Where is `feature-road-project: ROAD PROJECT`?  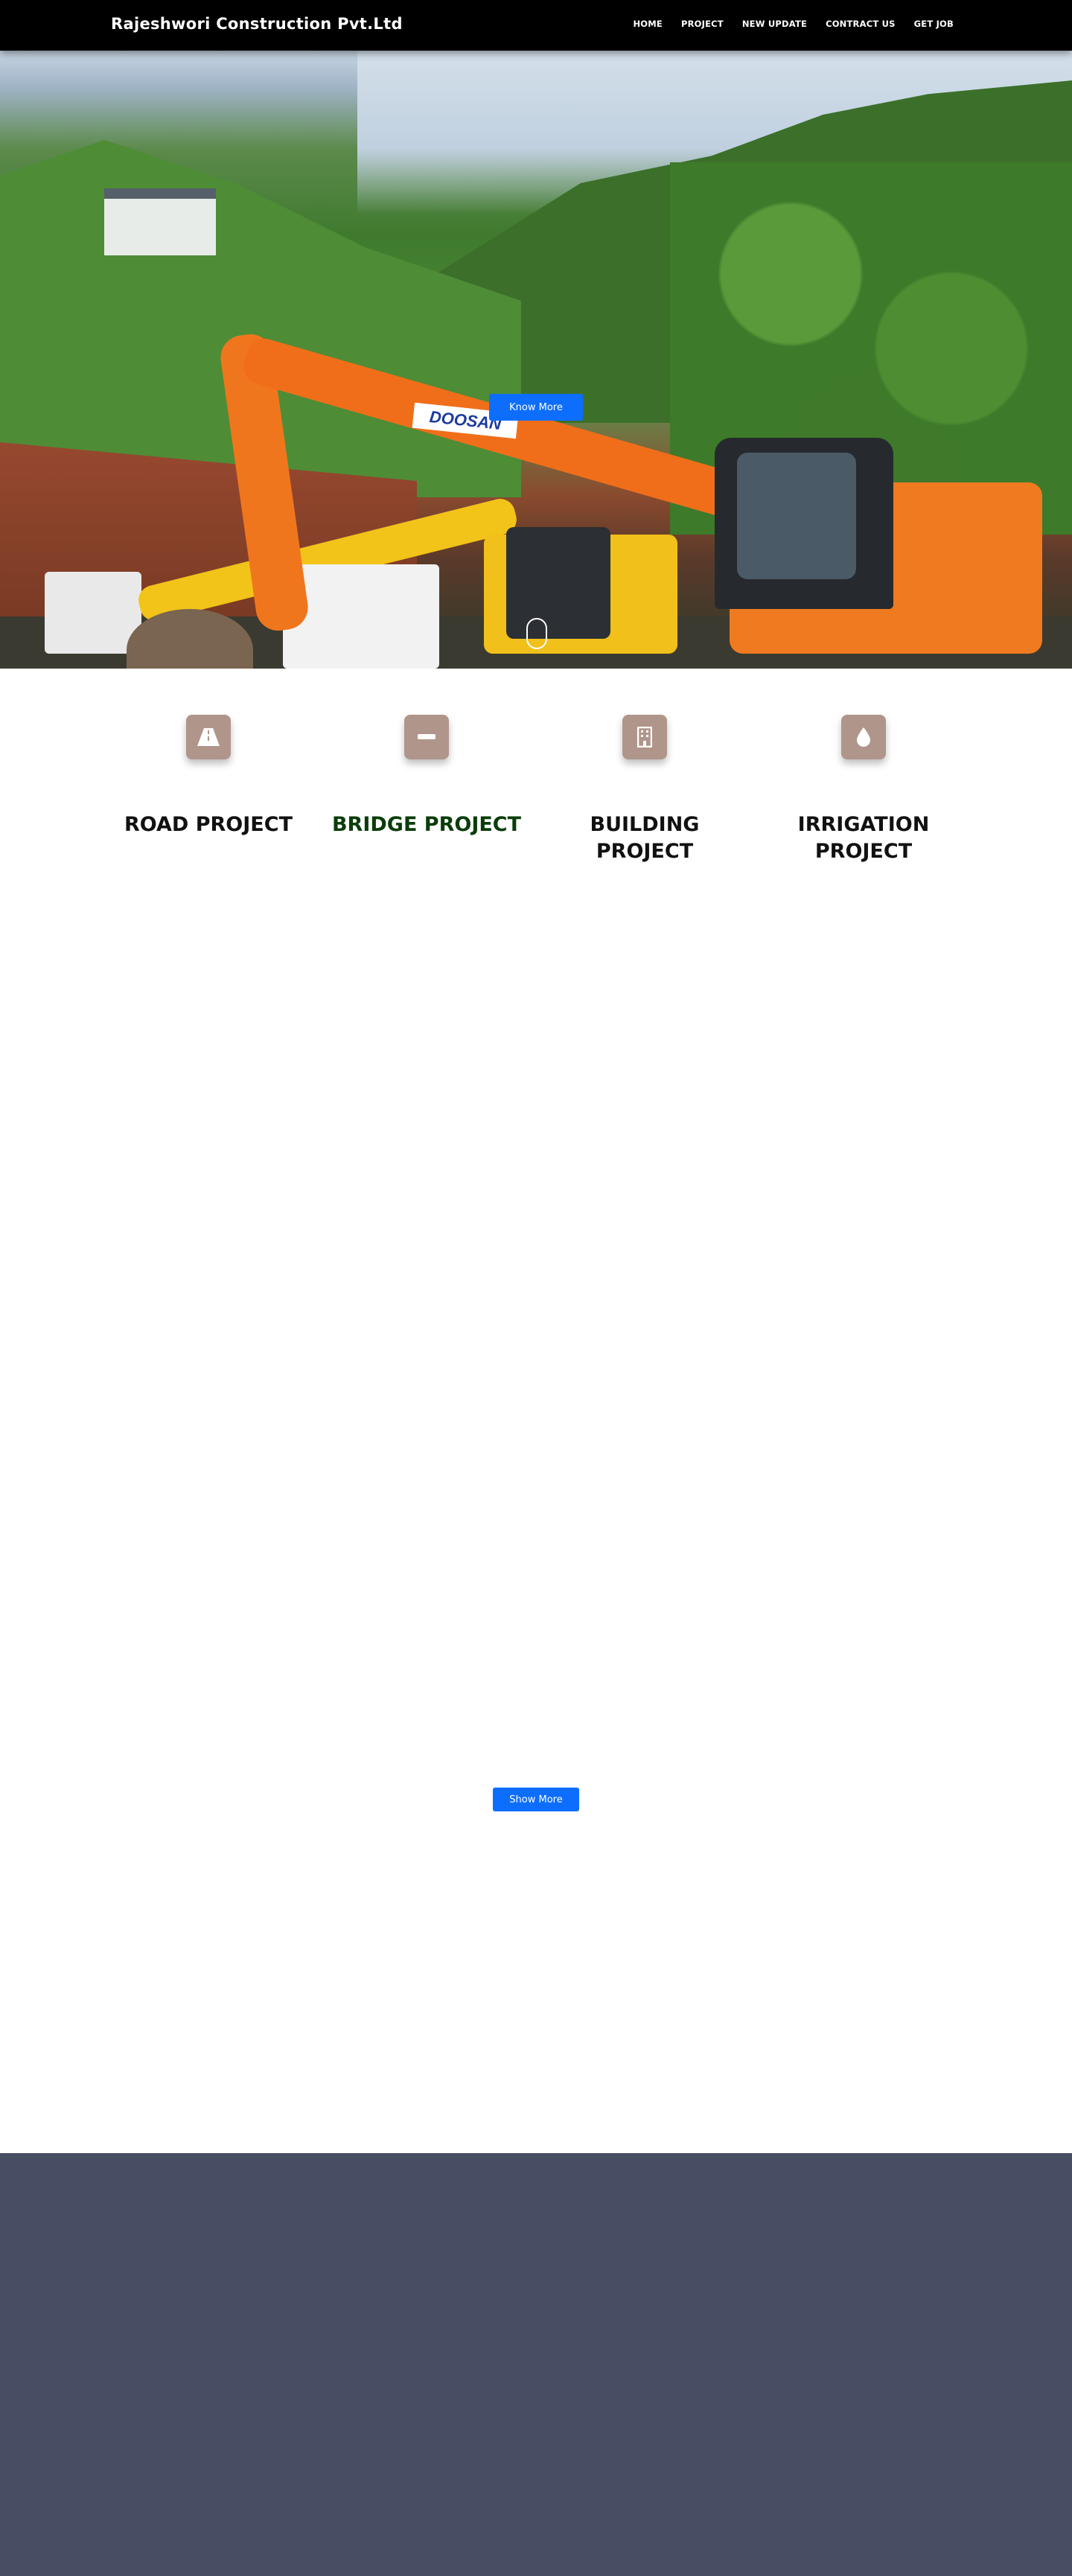 feature-road-project: ROAD PROJECT is located at coordinates (209, 776).